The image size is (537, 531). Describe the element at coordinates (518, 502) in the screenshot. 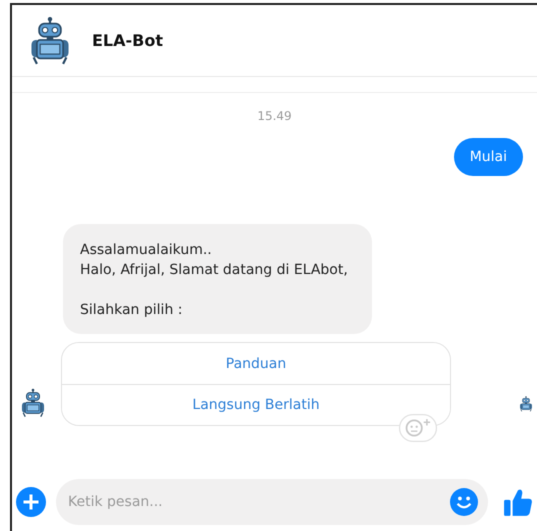

I see `thumbs-up-icon` at that location.